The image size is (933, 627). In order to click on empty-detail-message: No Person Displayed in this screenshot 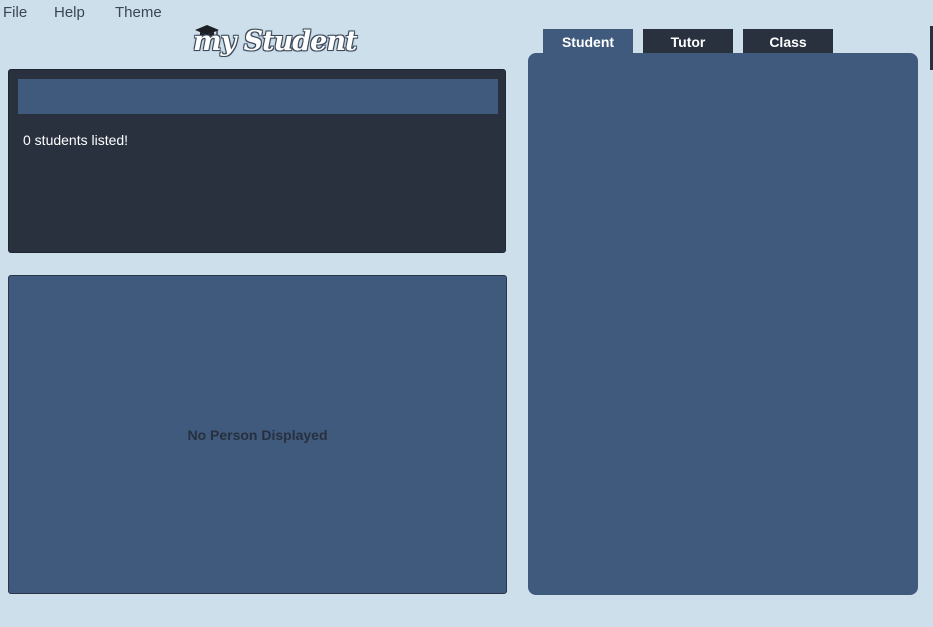, I will do `click(257, 435)`.